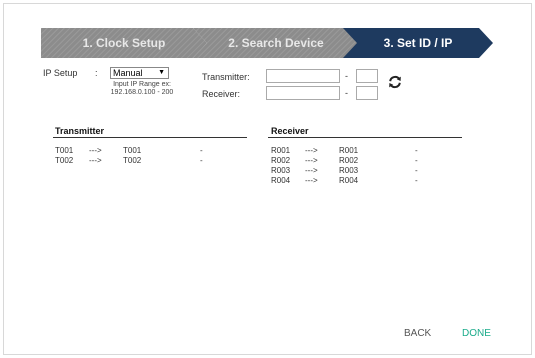  Describe the element at coordinates (290, 131) in the screenshot. I see `receiver-table-title: Receiver` at that location.